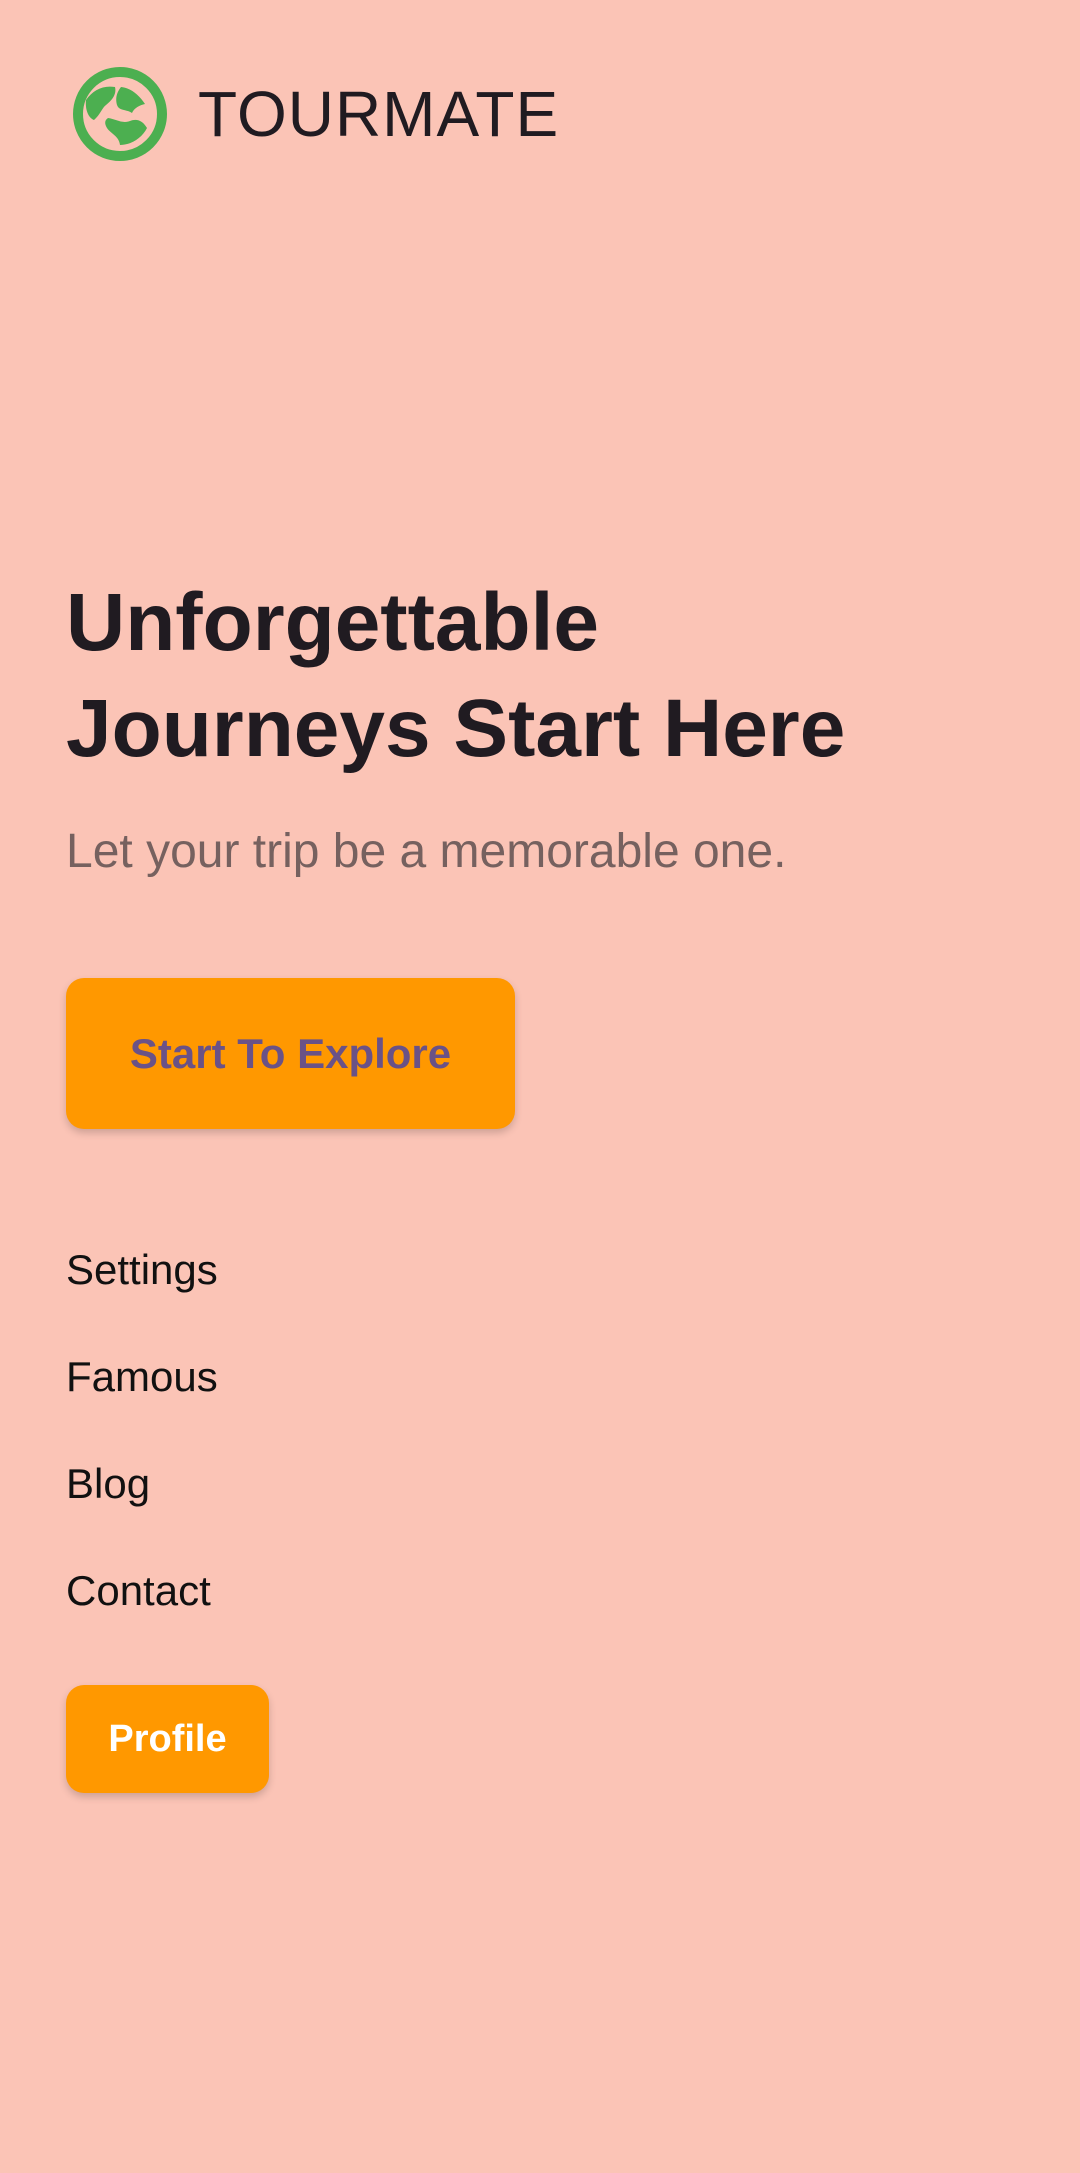 Image resolution: width=1080 pixels, height=2173 pixels. What do you see at coordinates (456, 728) in the screenshot?
I see `hero-title-line-2: Journeys Start Here` at bounding box center [456, 728].